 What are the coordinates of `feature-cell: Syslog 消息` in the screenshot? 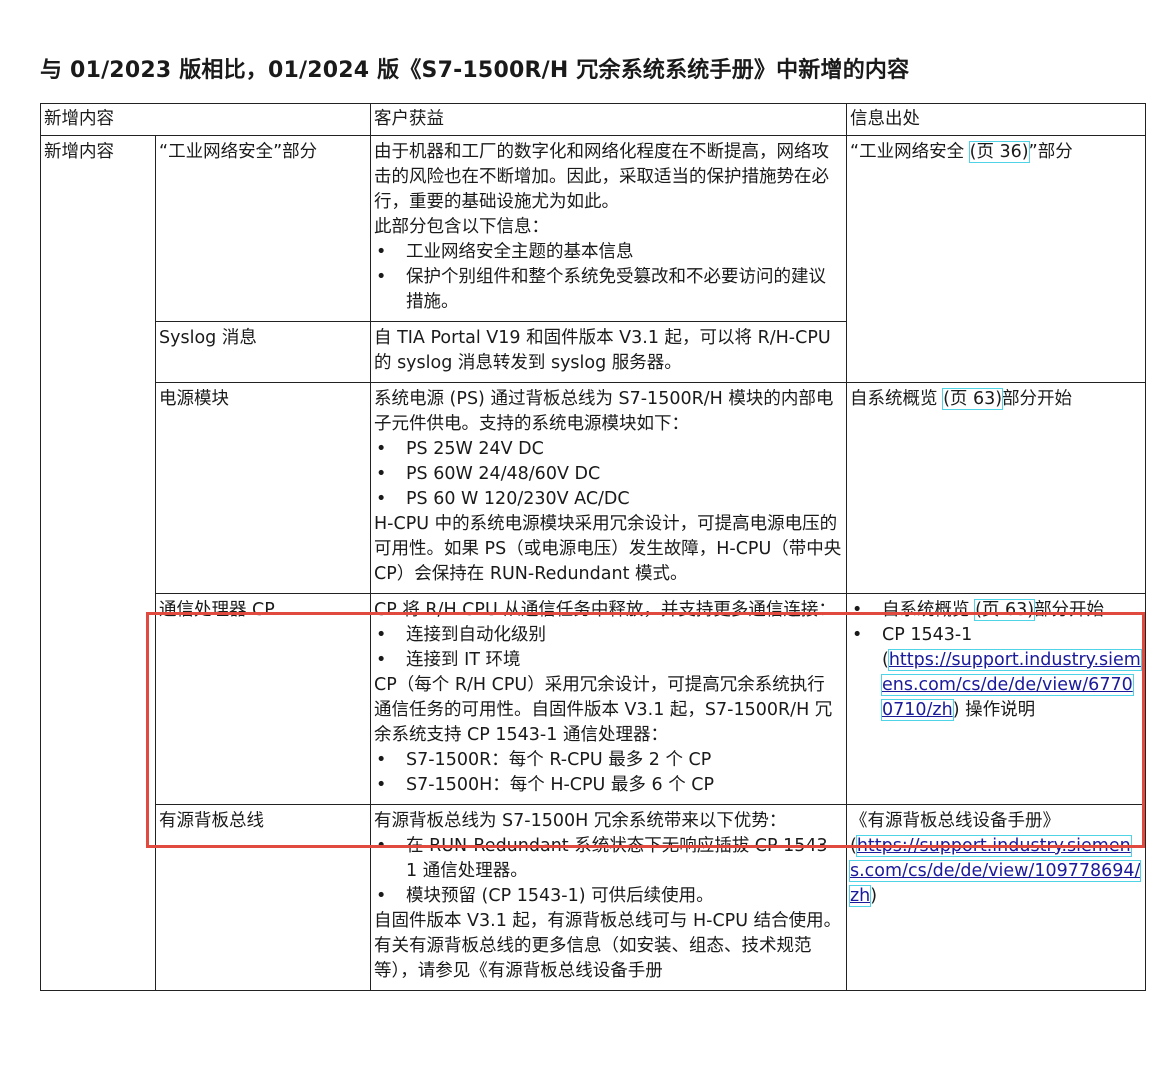 It's located at (263, 352).